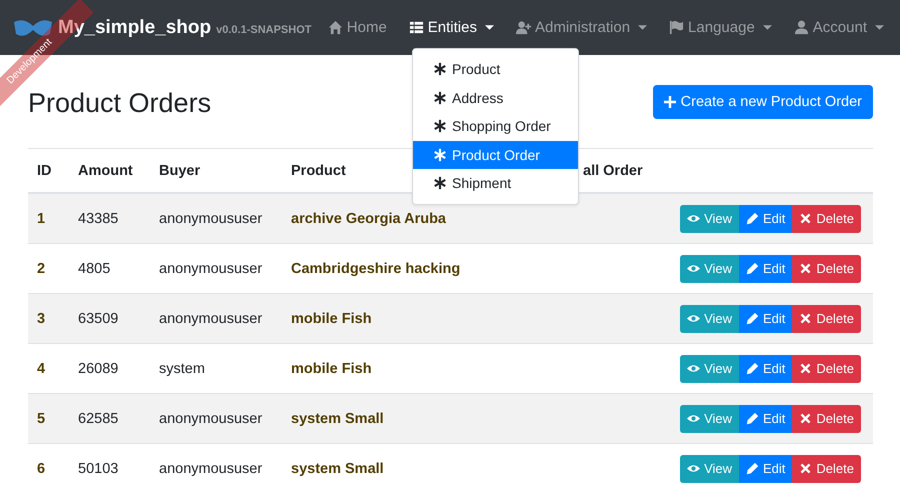  Describe the element at coordinates (33, 27) in the screenshot. I see `bow-tie-logo` at that location.